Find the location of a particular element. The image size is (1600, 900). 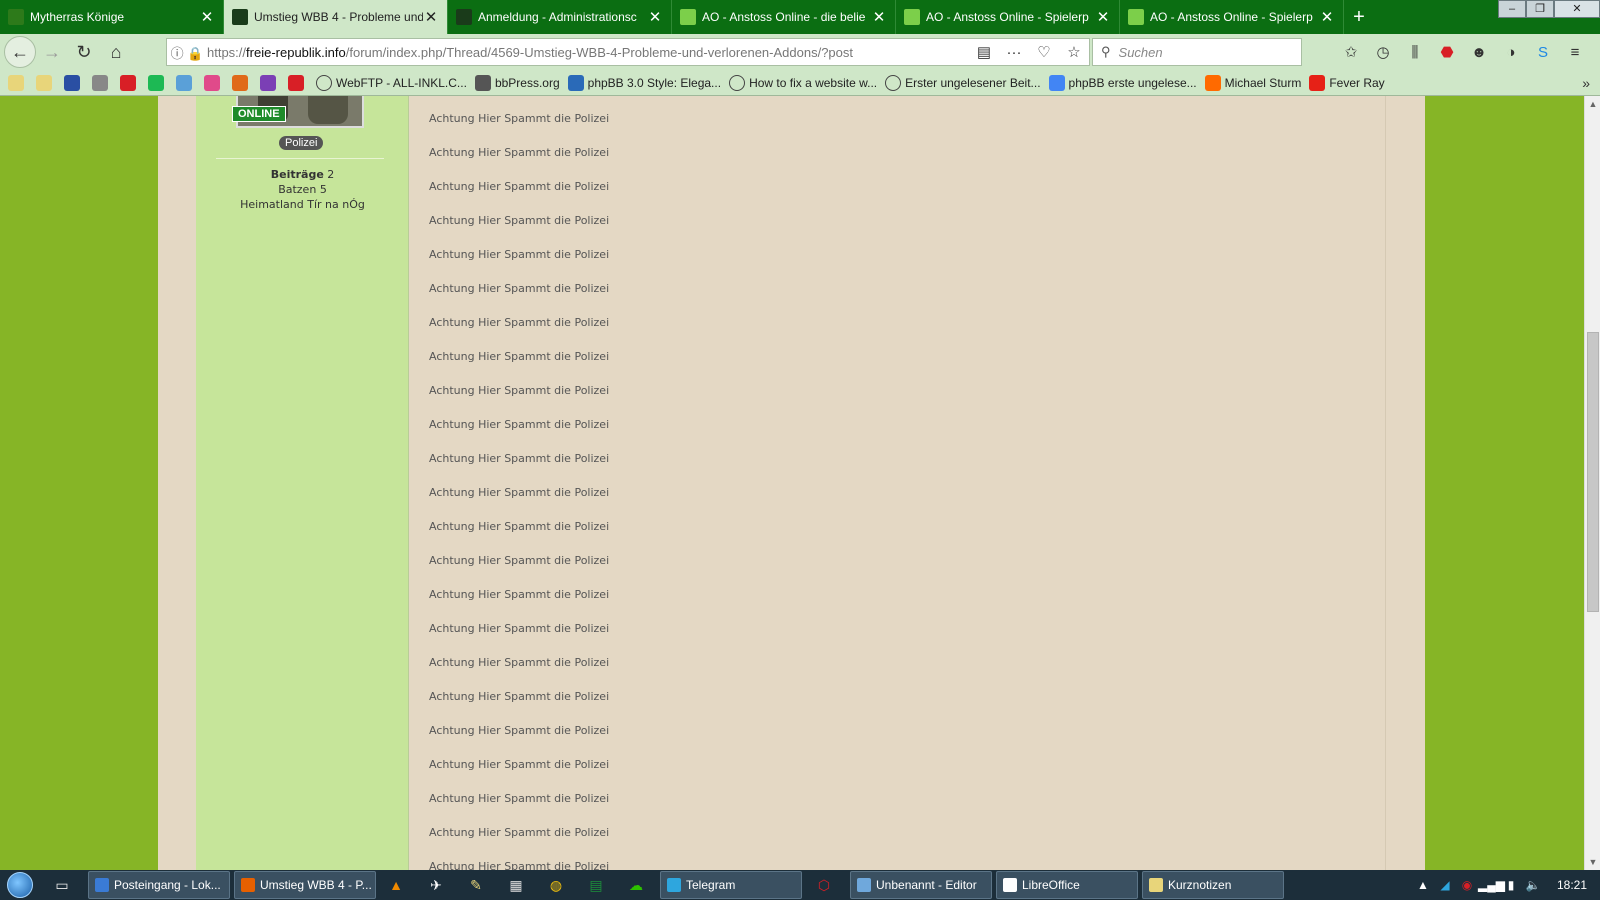

netflix-icon is located at coordinates (128, 82).